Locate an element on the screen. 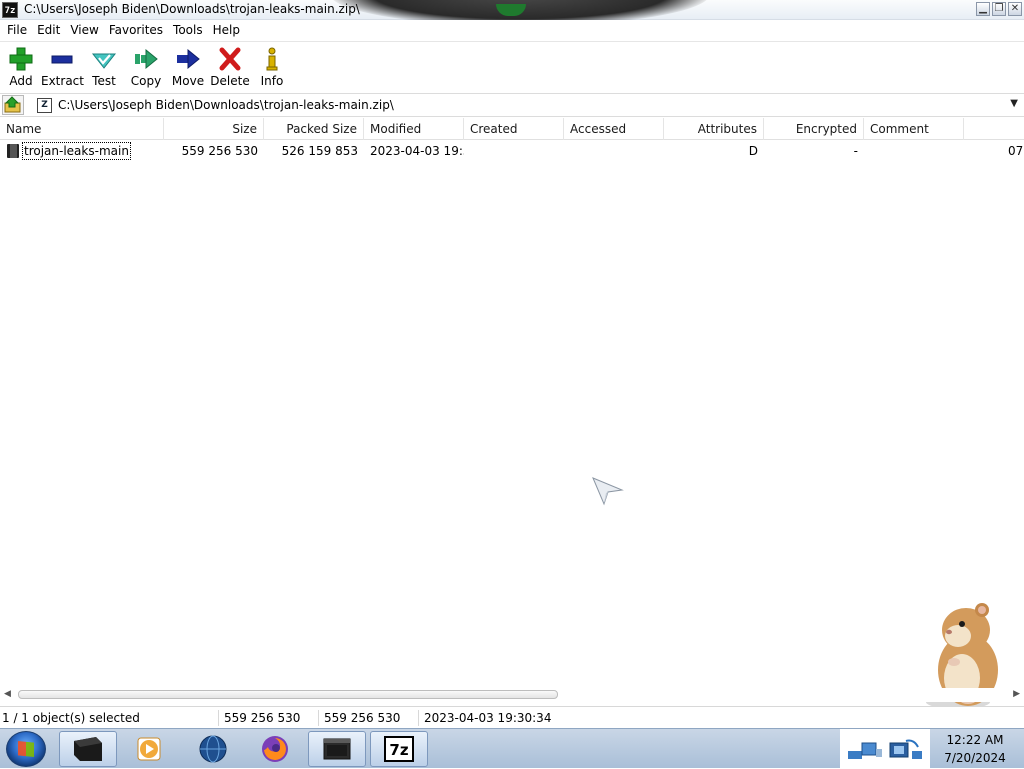 The width and height of the screenshot is (1024, 769). taskbar-app-globe is located at coordinates (213, 749).